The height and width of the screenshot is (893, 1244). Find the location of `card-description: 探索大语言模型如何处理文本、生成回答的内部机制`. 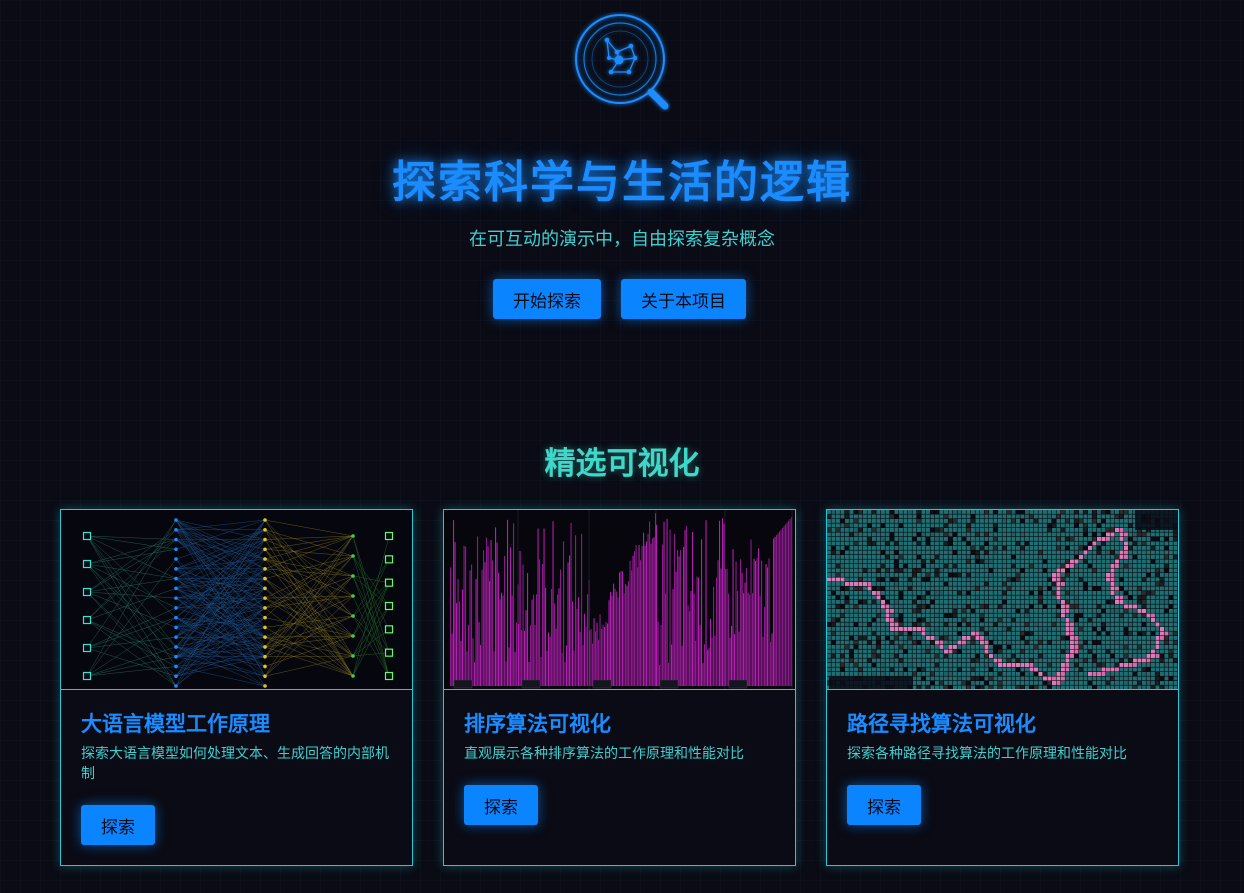

card-description: 探索大语言模型如何处理文本、生成回答的内部机制 is located at coordinates (235, 764).